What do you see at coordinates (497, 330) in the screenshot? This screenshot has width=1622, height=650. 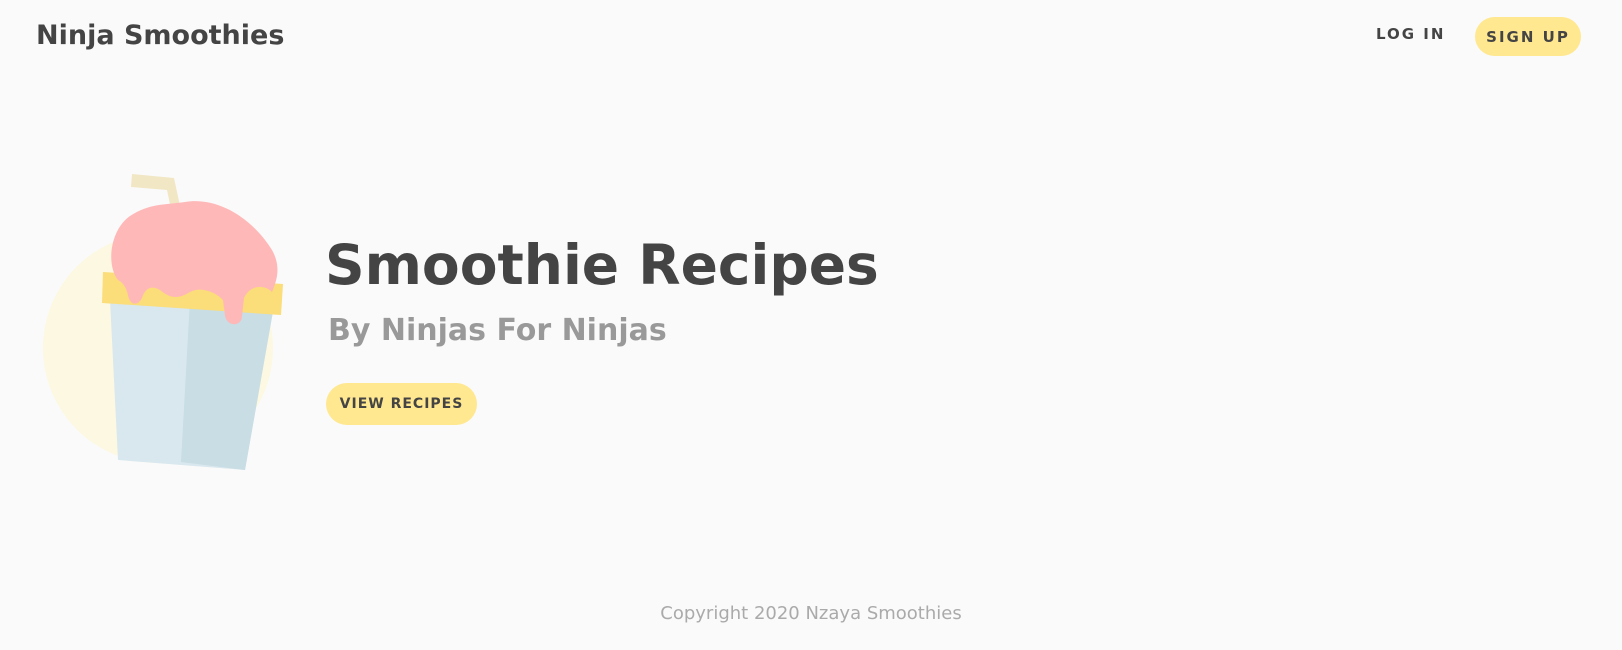 I see `hero-subtitle: By Ninjas For Ninjas` at bounding box center [497, 330].